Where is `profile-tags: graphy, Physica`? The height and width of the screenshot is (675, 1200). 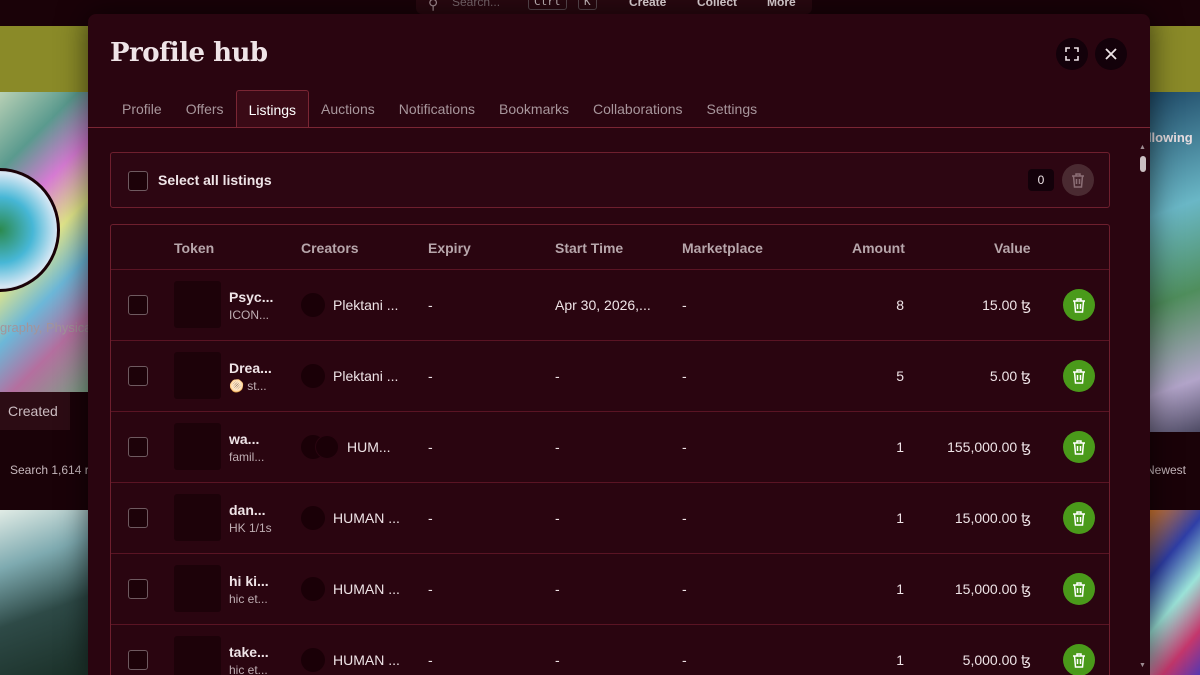 profile-tags: graphy, Physica is located at coordinates (46, 327).